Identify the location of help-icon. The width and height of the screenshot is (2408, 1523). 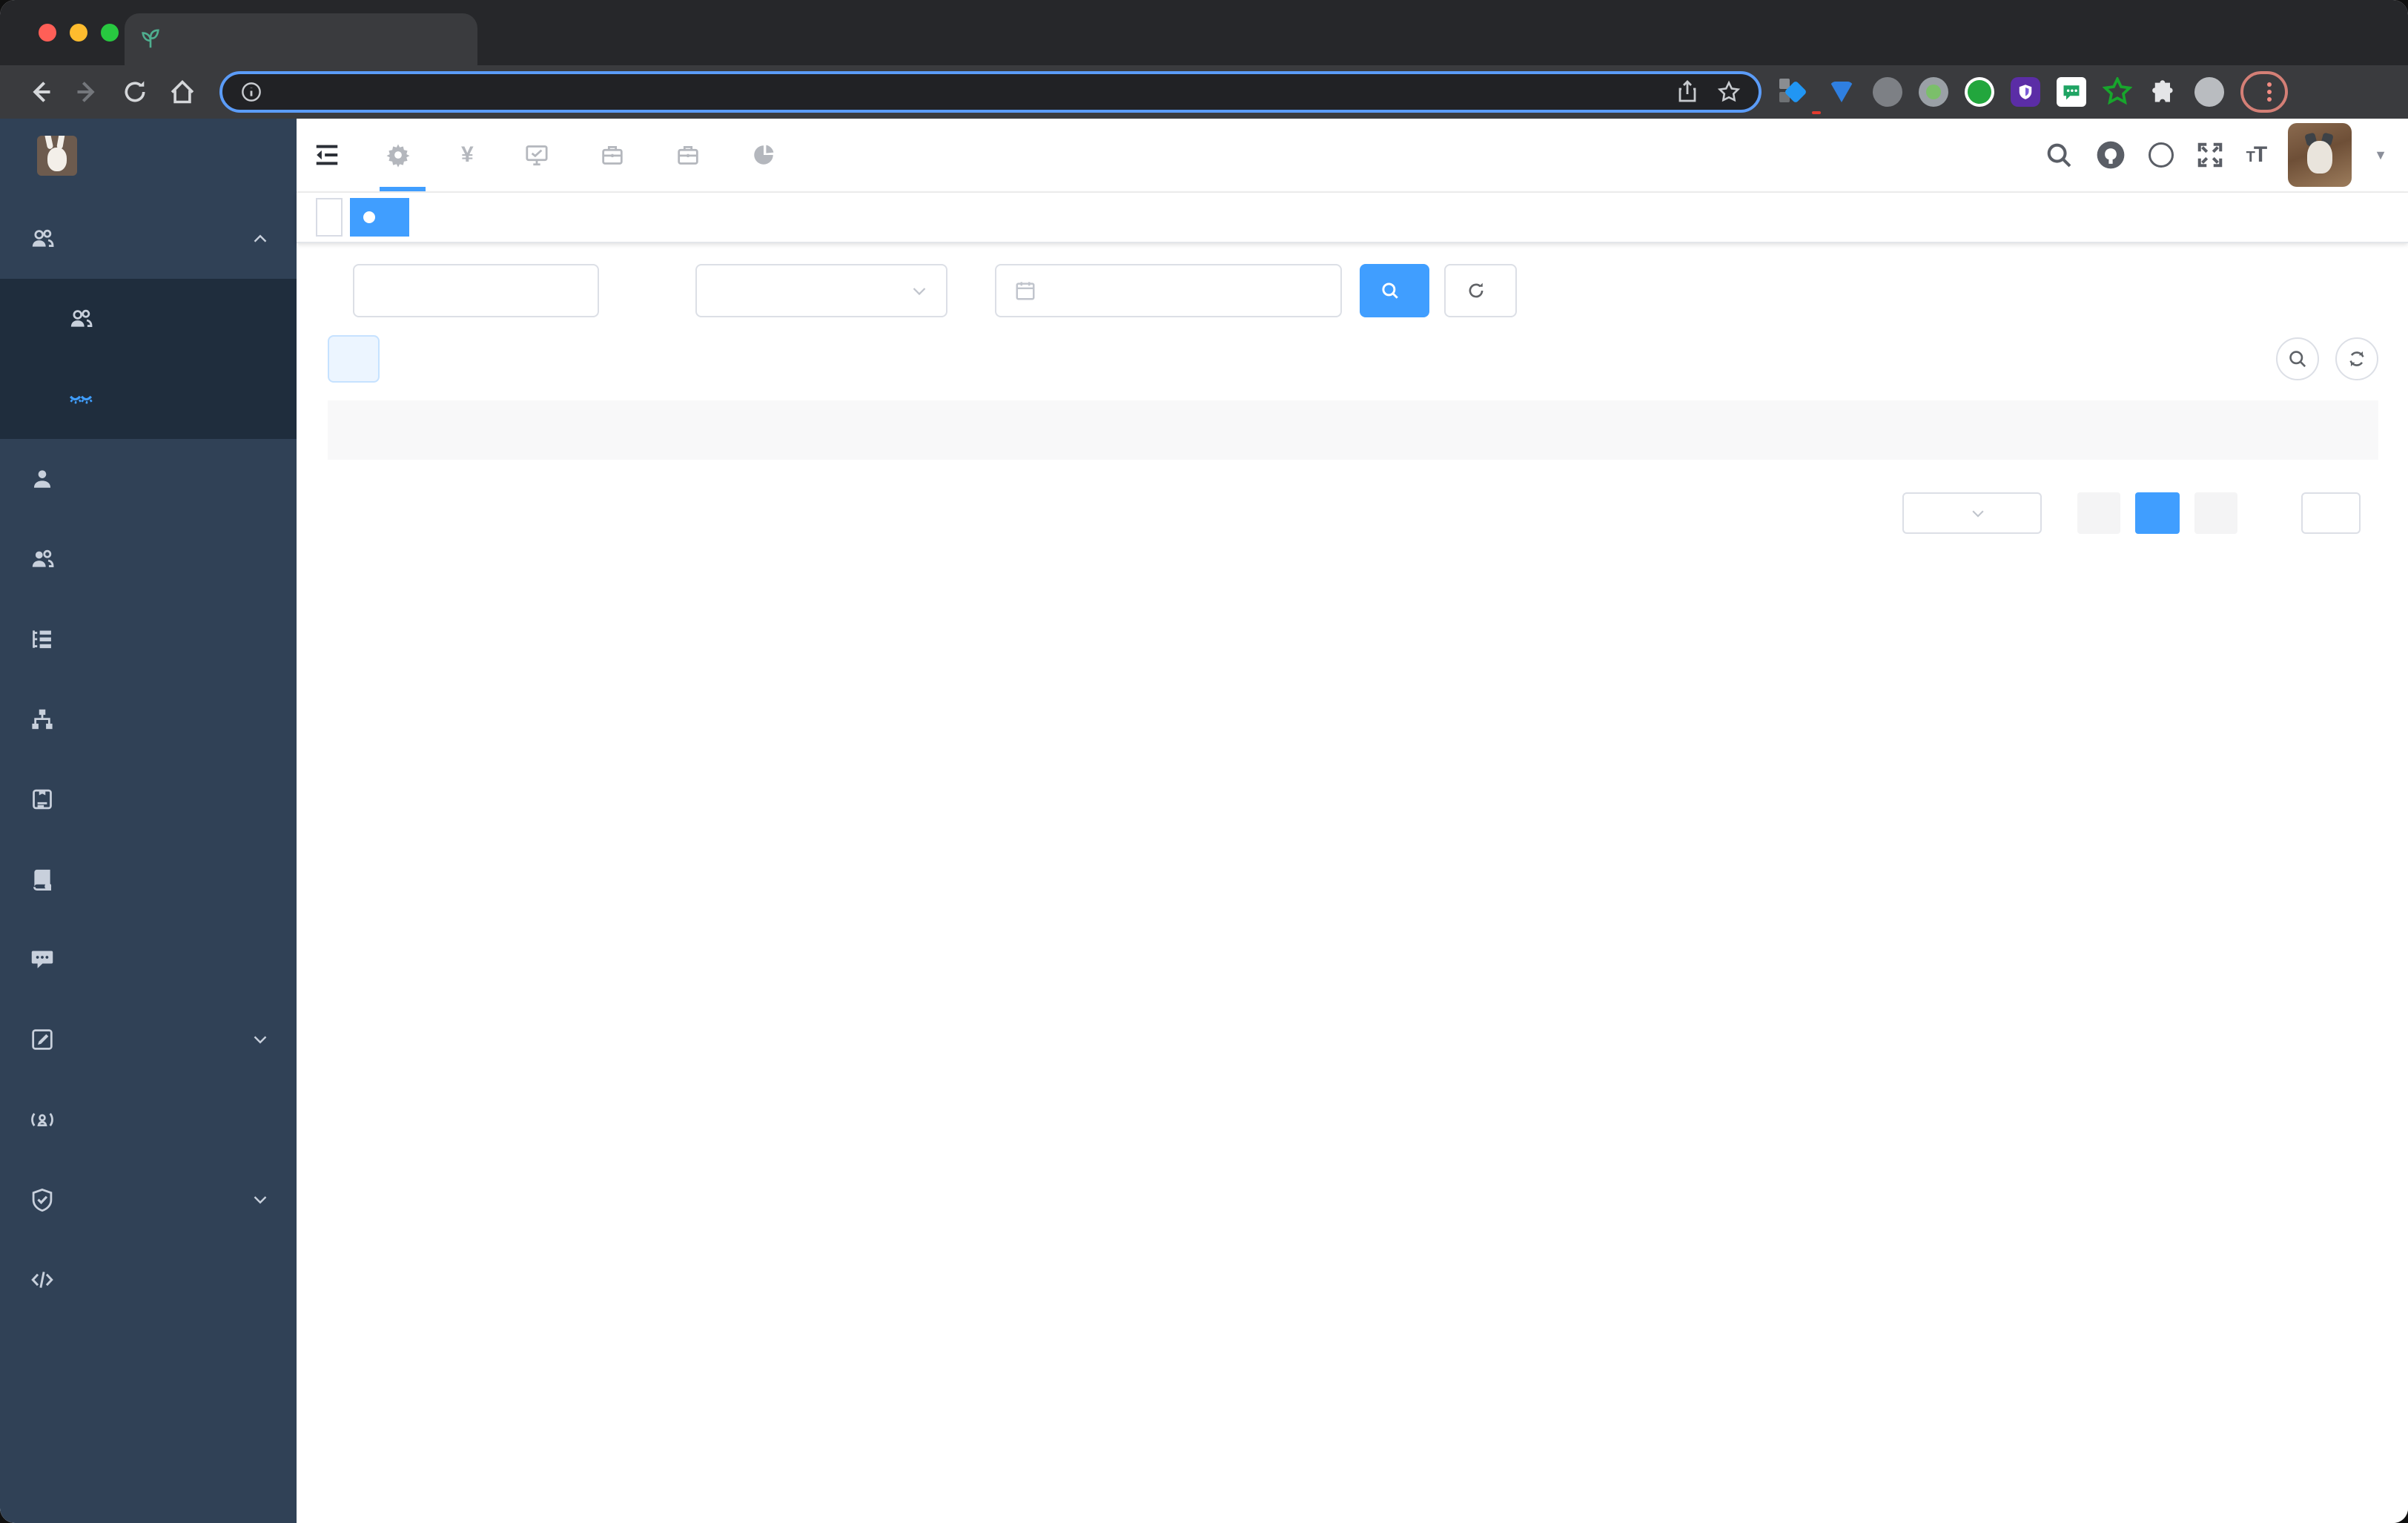
(2161, 155).